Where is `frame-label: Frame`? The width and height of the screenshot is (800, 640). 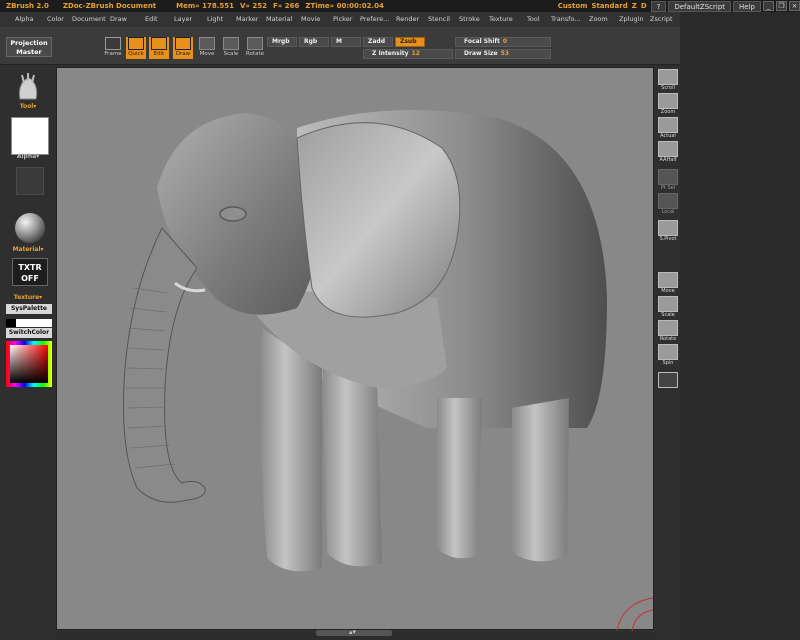 frame-label: Frame is located at coordinates (113, 54).